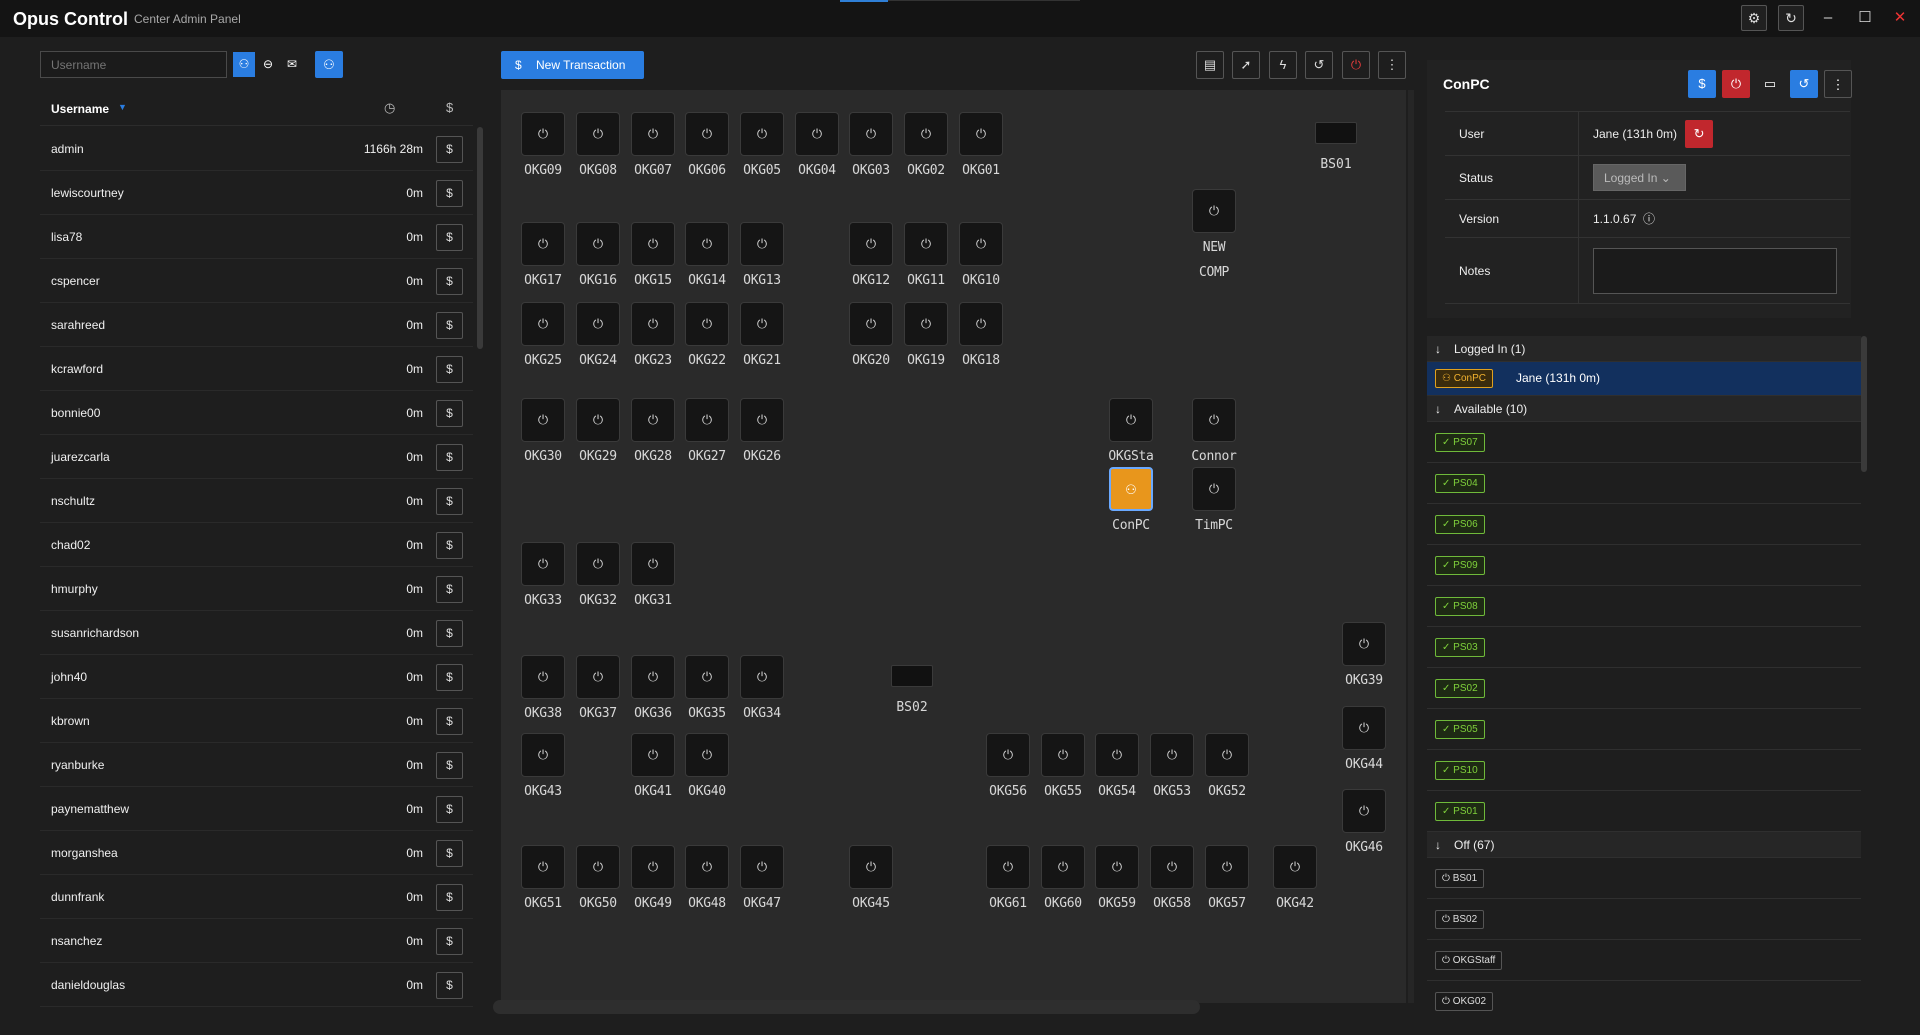 The width and height of the screenshot is (1920, 1035). I want to click on computer-tile: ⏻ OKG37, so click(598, 688).